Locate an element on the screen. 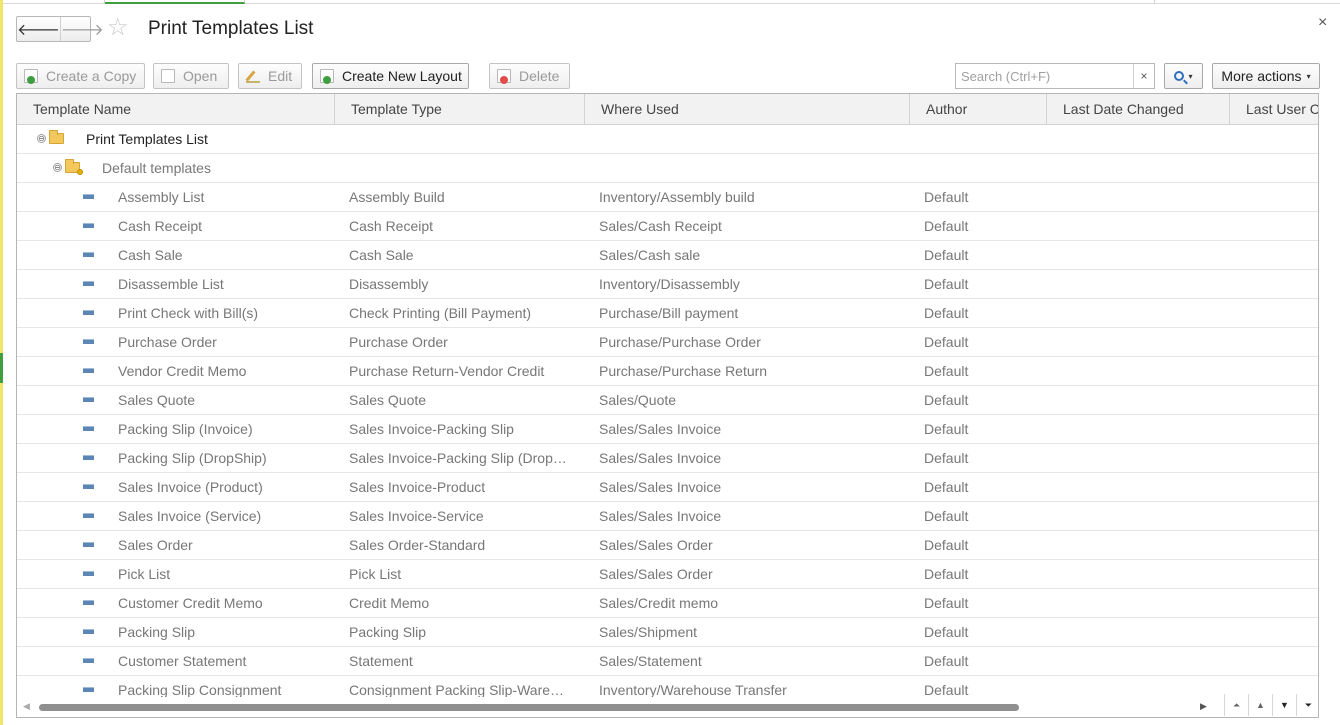 Image resolution: width=1340 pixels, height=725 pixels. column-header-where-used: Where Used is located at coordinates (747, 109).